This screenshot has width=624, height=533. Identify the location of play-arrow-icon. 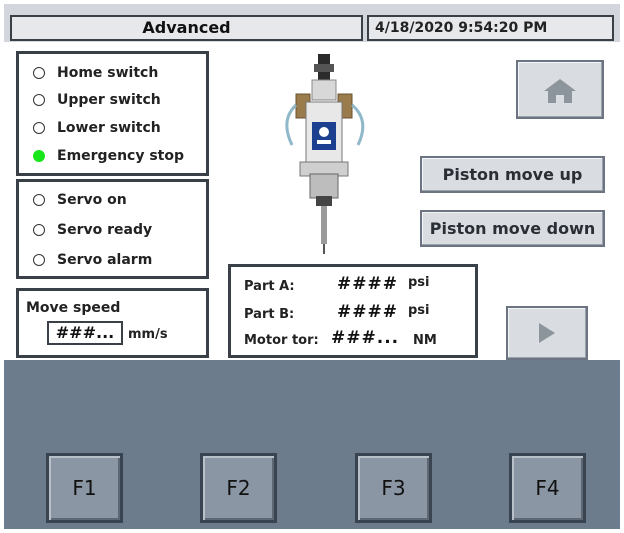
(547, 333).